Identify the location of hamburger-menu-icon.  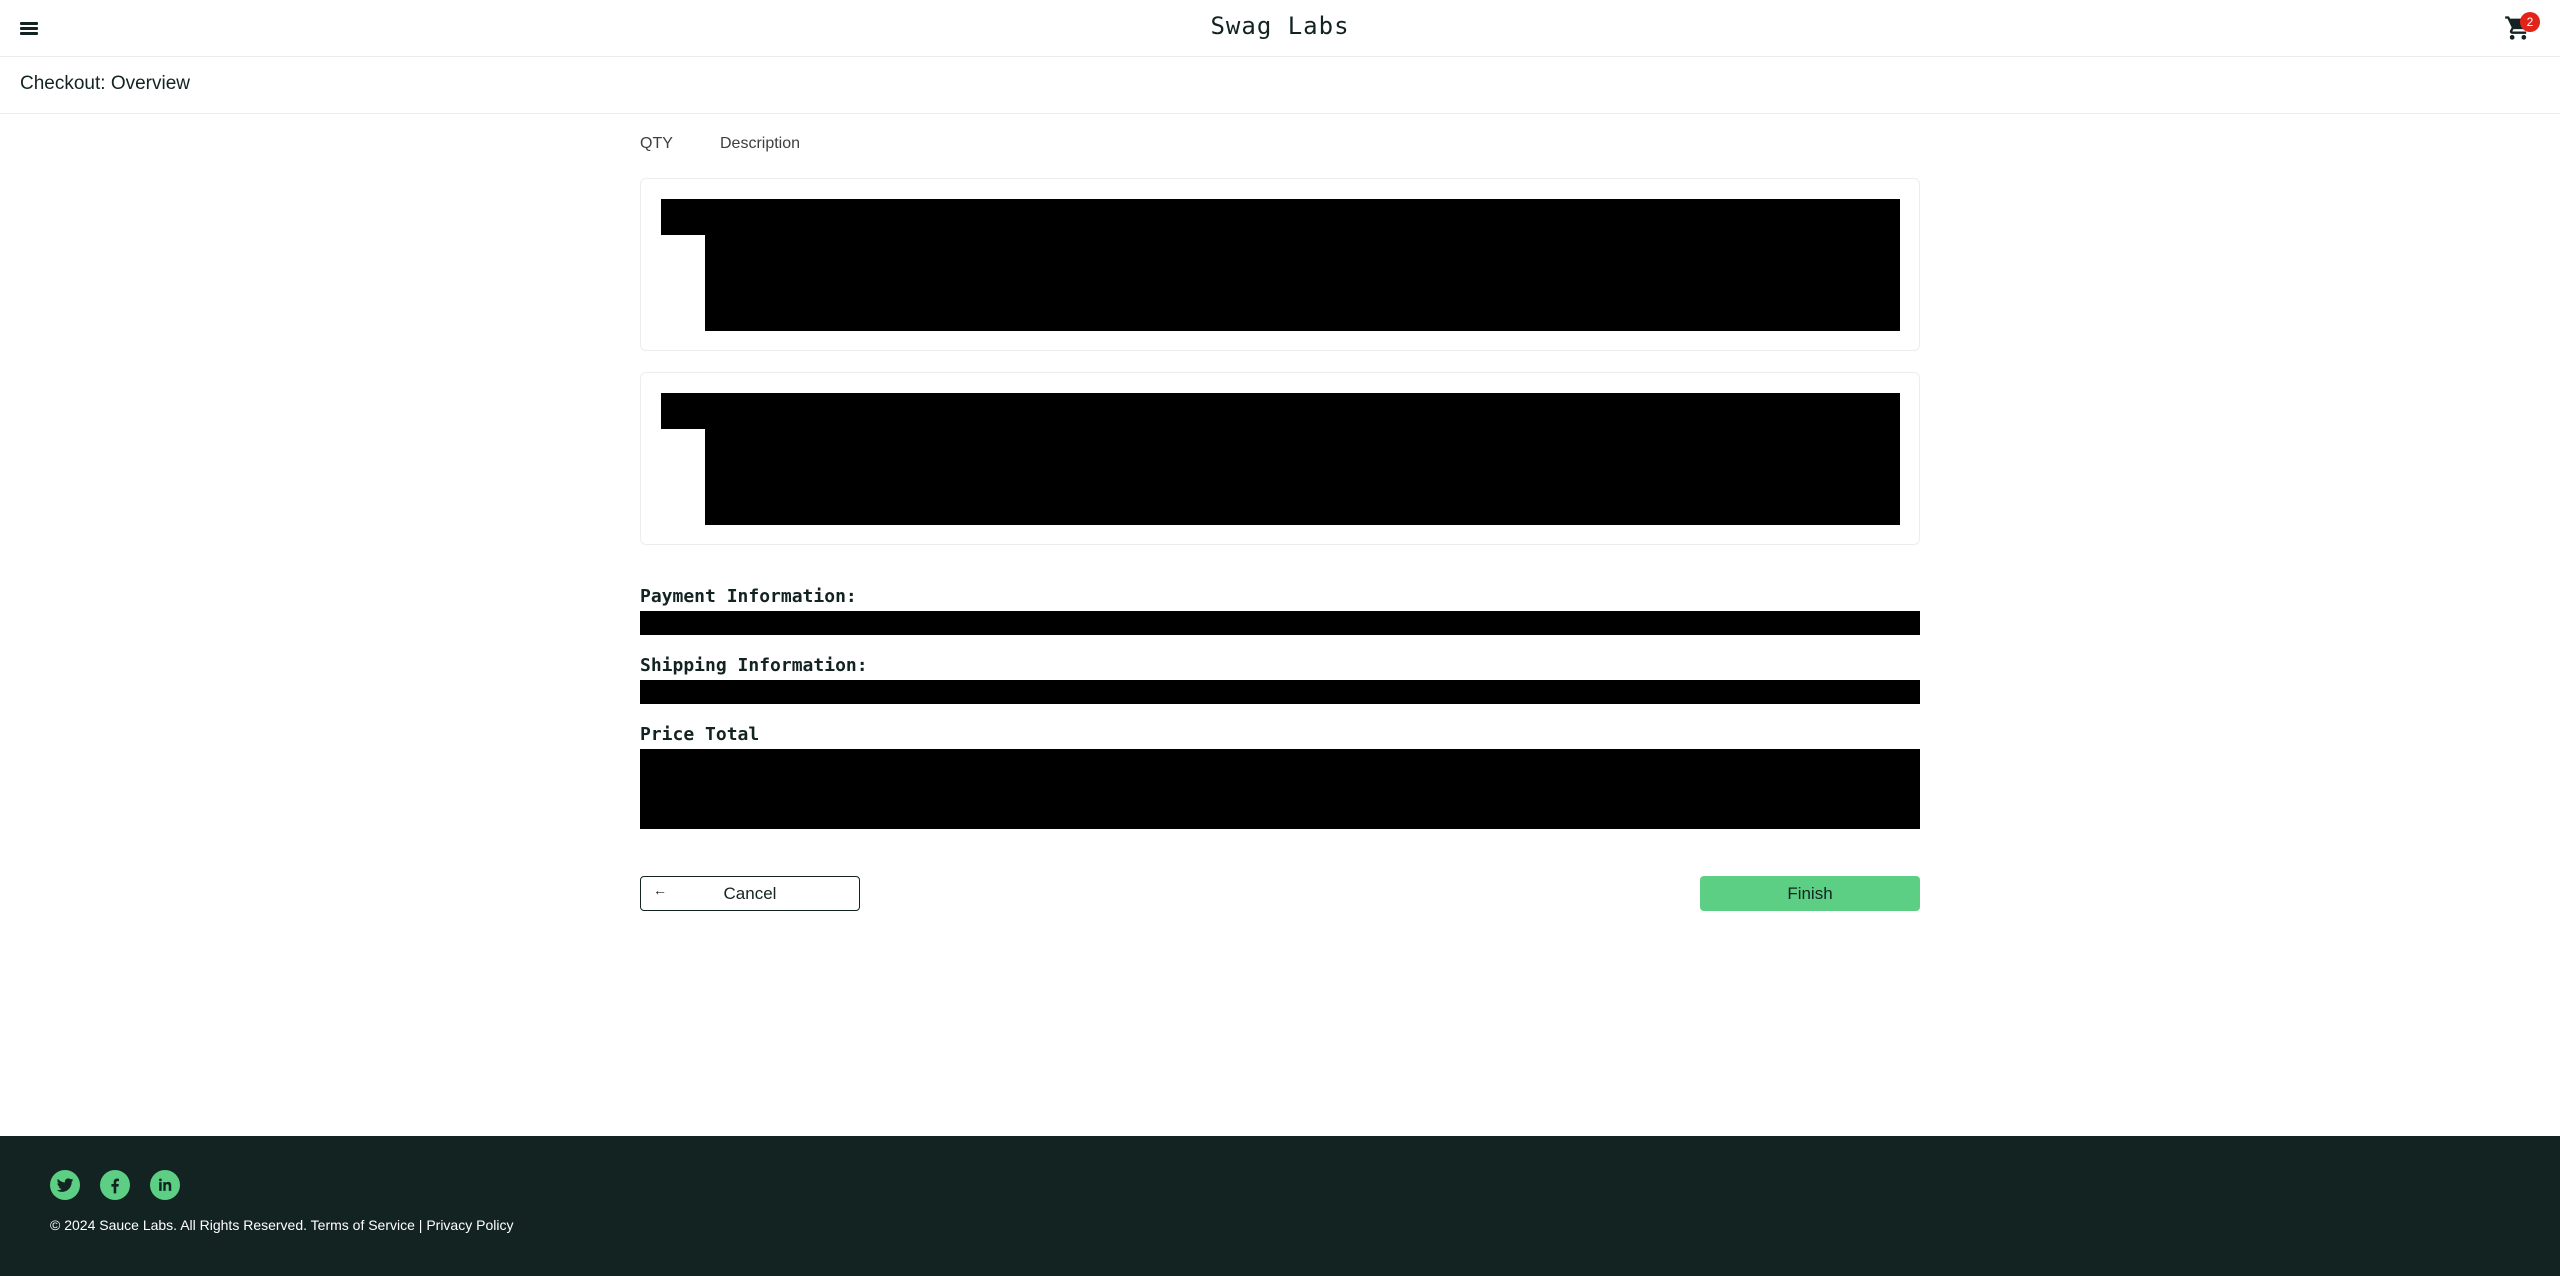
(29, 28).